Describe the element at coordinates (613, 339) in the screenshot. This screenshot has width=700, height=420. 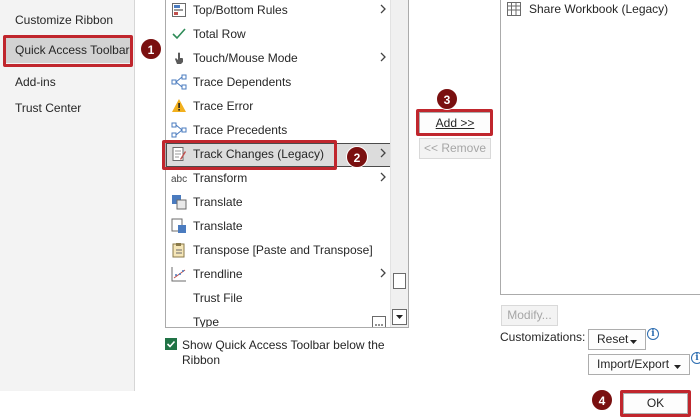
I see `reset-label: Reset` at that location.